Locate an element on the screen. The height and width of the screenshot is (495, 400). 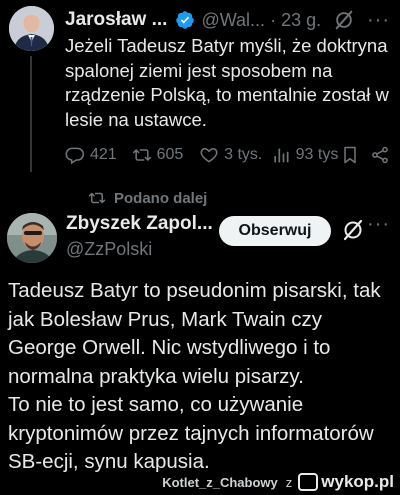
reply-button: 421 is located at coordinates (98, 155).